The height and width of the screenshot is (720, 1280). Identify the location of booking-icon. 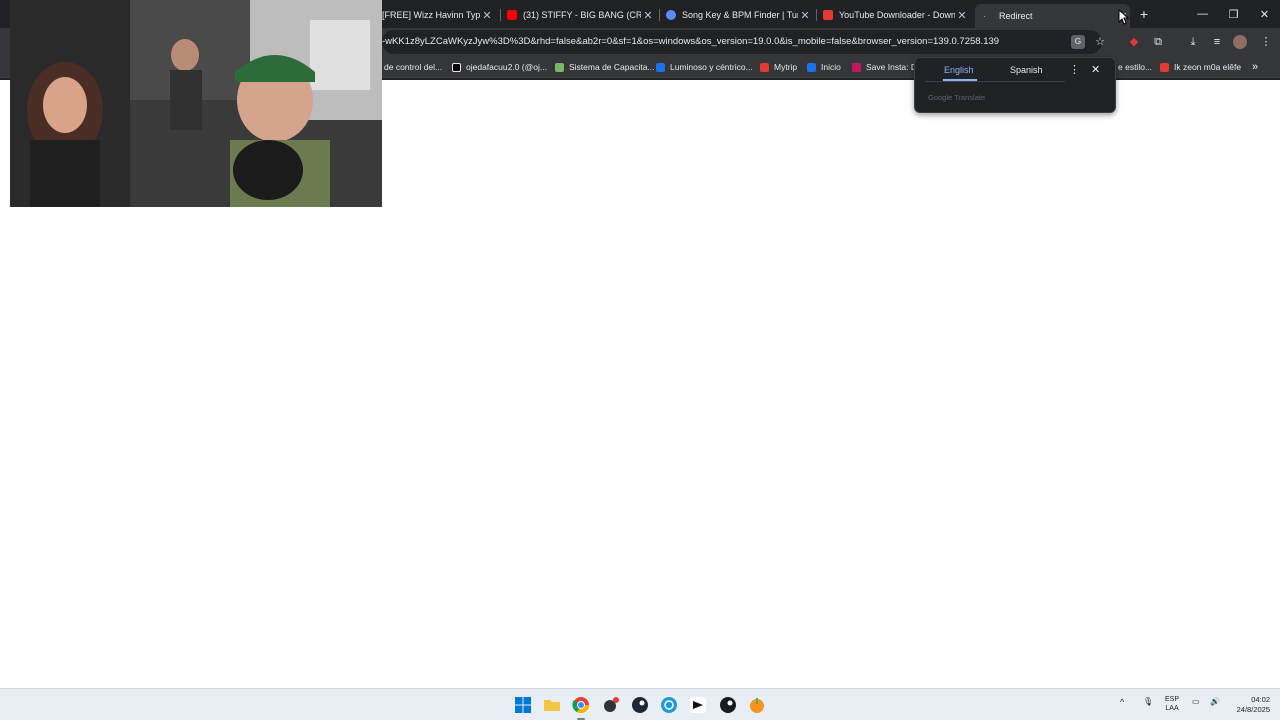
(660, 67).